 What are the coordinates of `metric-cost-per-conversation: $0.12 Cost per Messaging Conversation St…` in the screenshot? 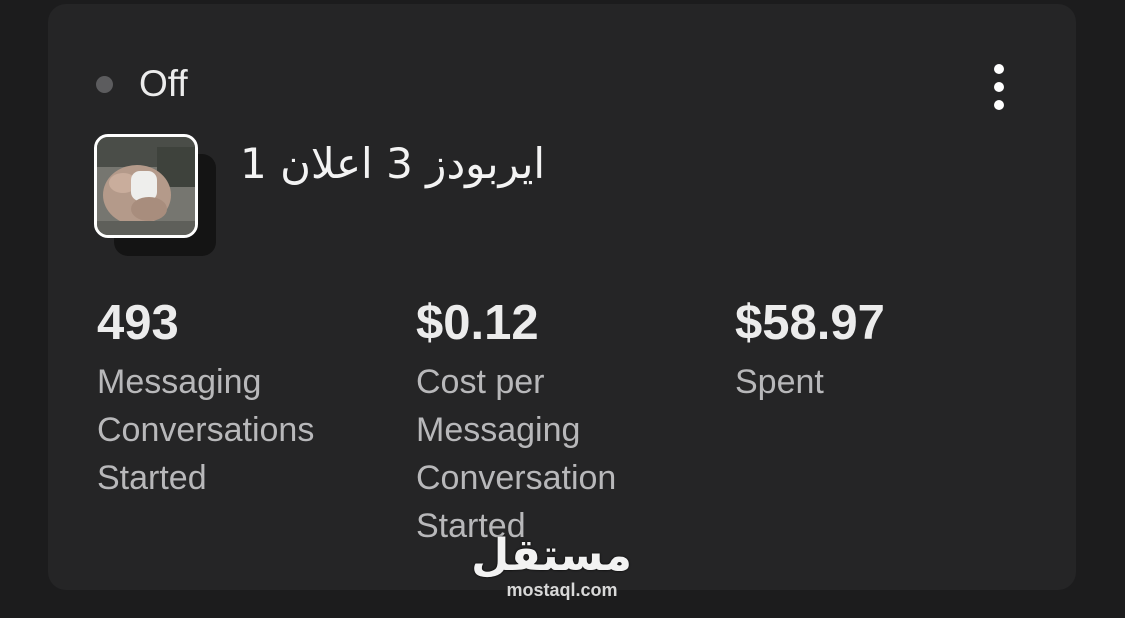 It's located at (566, 423).